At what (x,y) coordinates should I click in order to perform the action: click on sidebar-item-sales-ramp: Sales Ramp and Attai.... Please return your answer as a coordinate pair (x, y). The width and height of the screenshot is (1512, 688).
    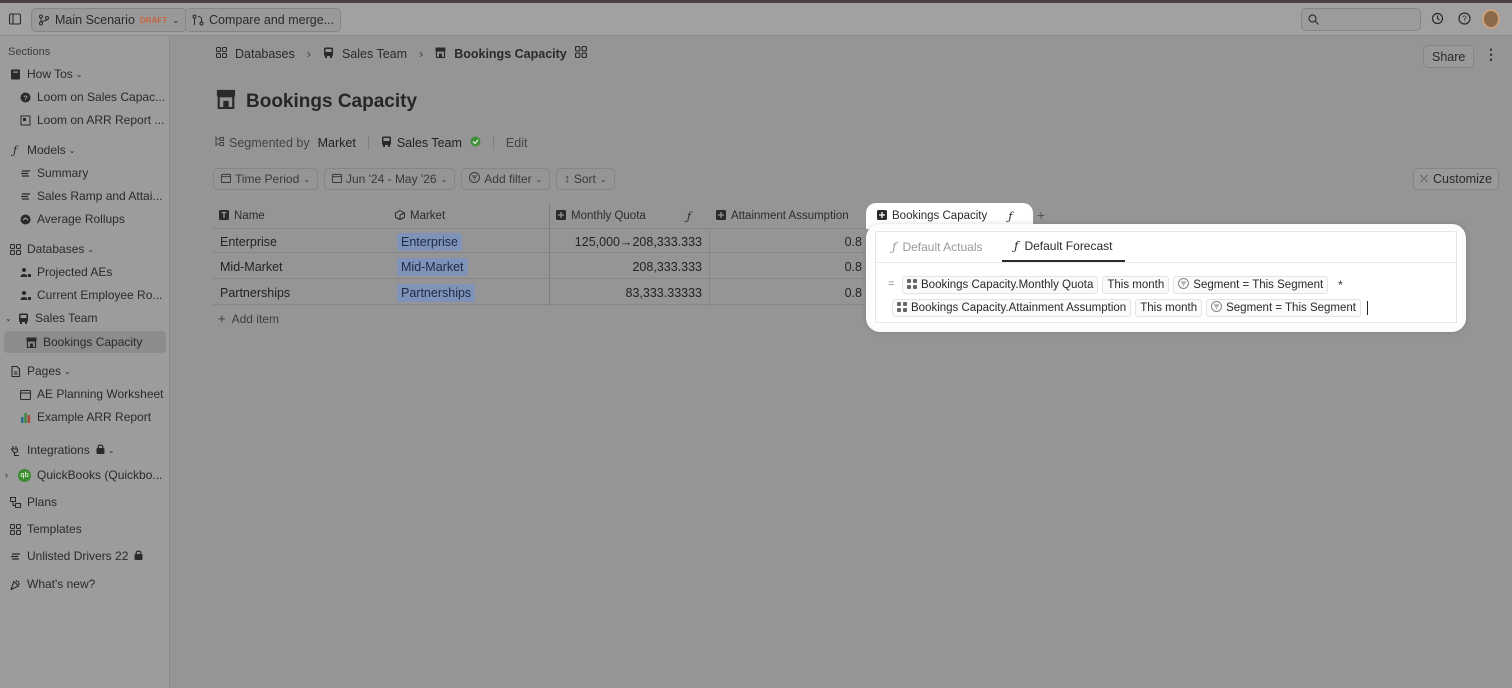
    Looking at the image, I should click on (84, 196).